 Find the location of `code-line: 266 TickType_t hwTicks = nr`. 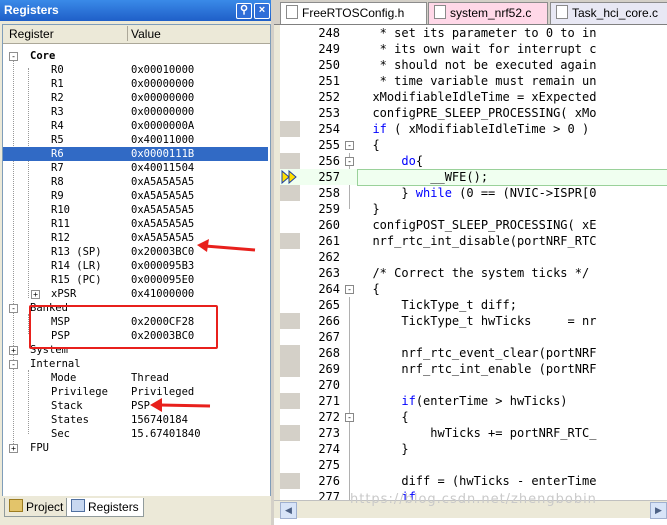

code-line: 266 TickType_t hwTicks = nr is located at coordinates (473, 321).